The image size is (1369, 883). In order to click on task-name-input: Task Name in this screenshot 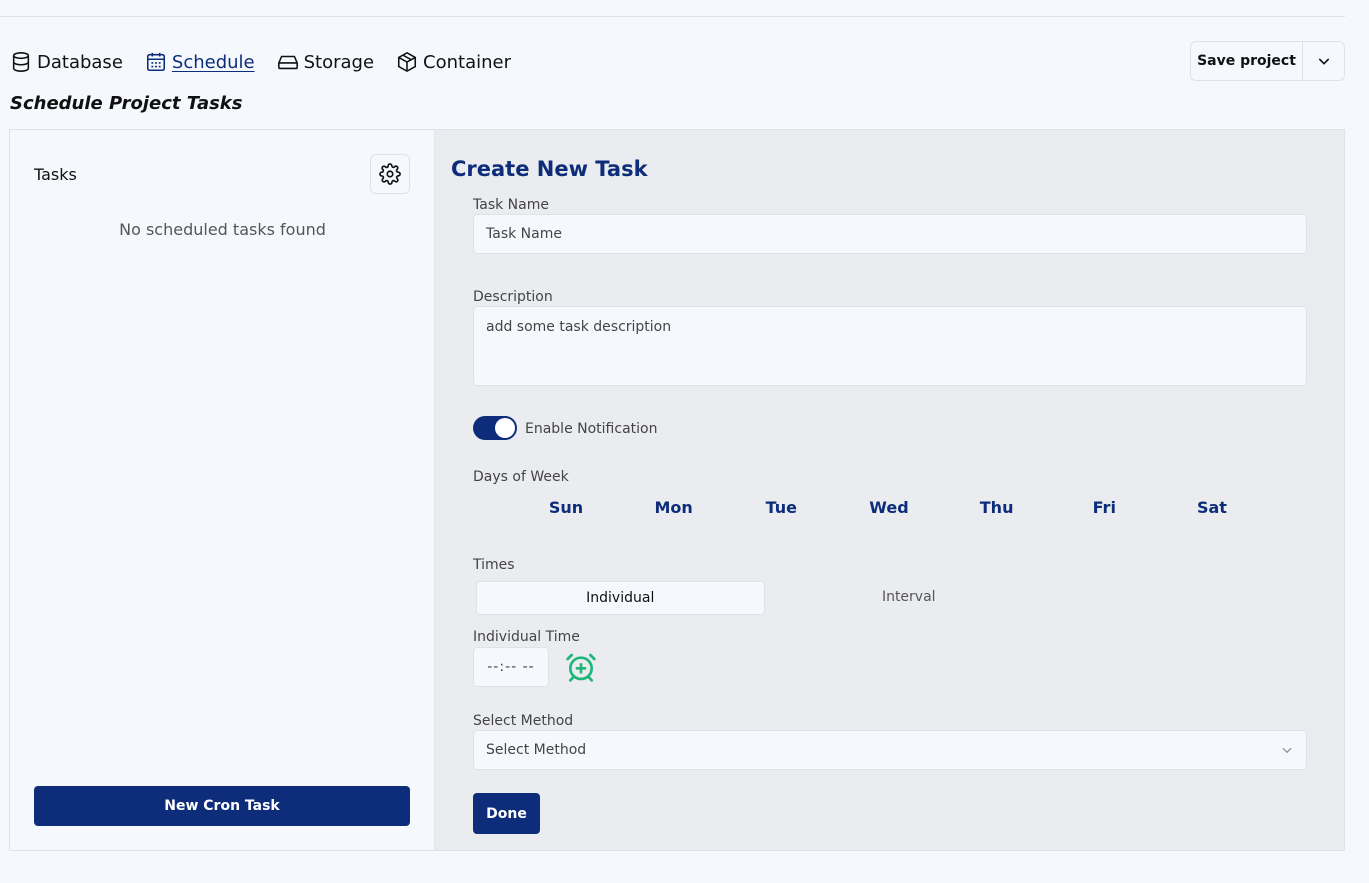, I will do `click(890, 234)`.